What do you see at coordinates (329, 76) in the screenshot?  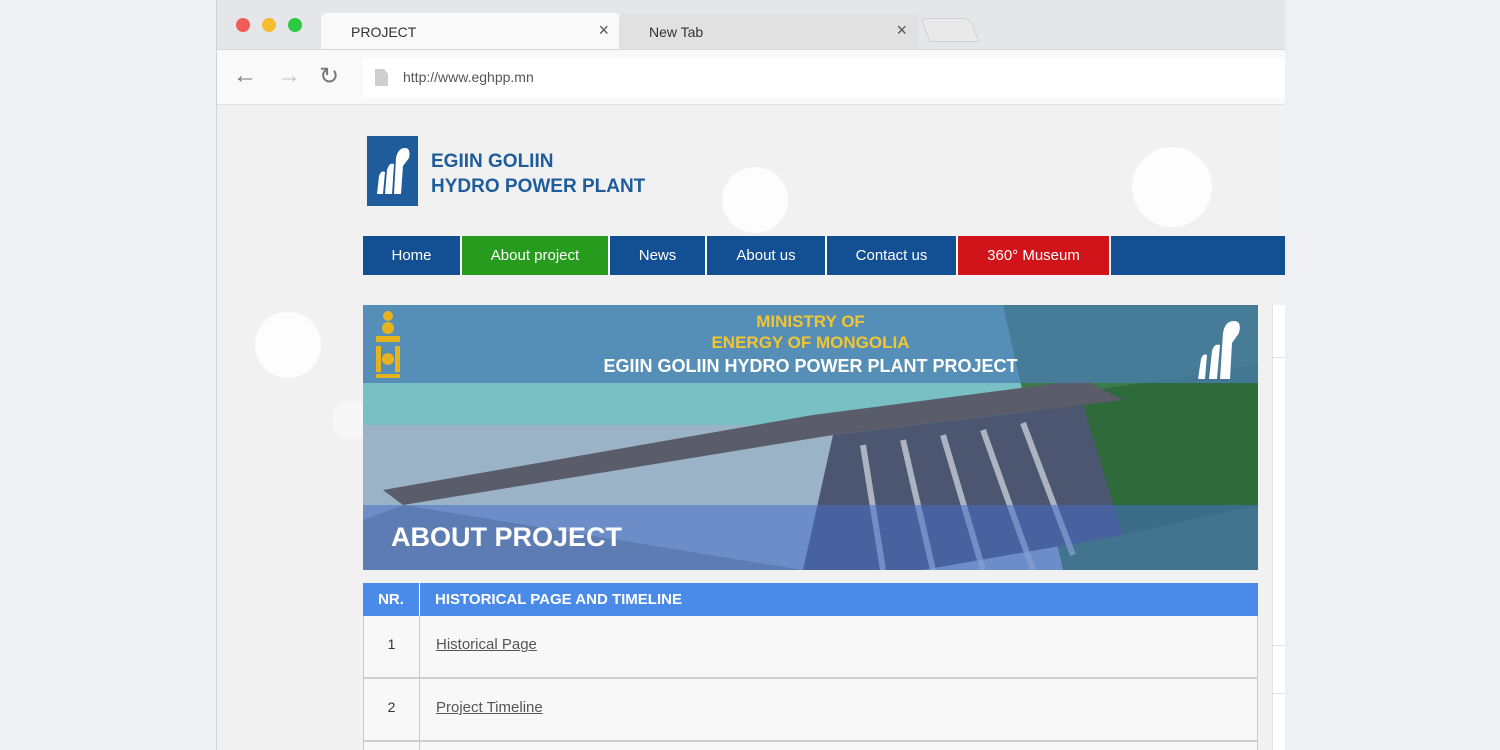 I see `reload-icon: ↻` at bounding box center [329, 76].